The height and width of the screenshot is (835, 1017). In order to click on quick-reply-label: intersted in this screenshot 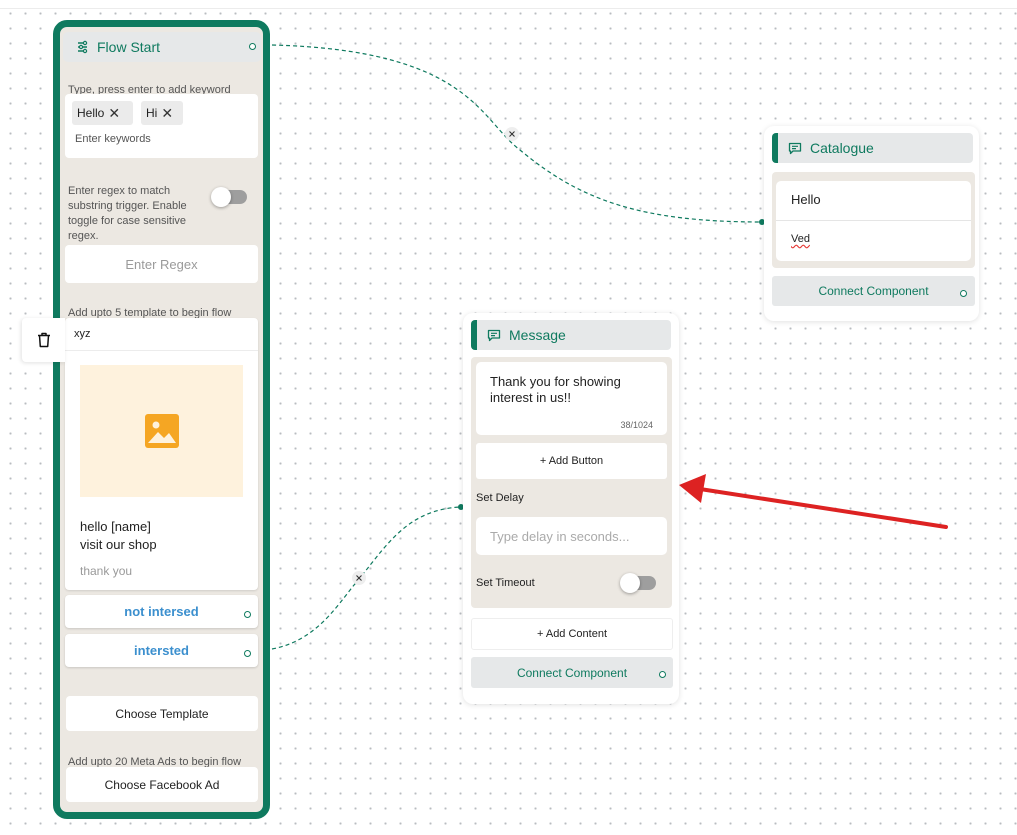, I will do `click(161, 650)`.